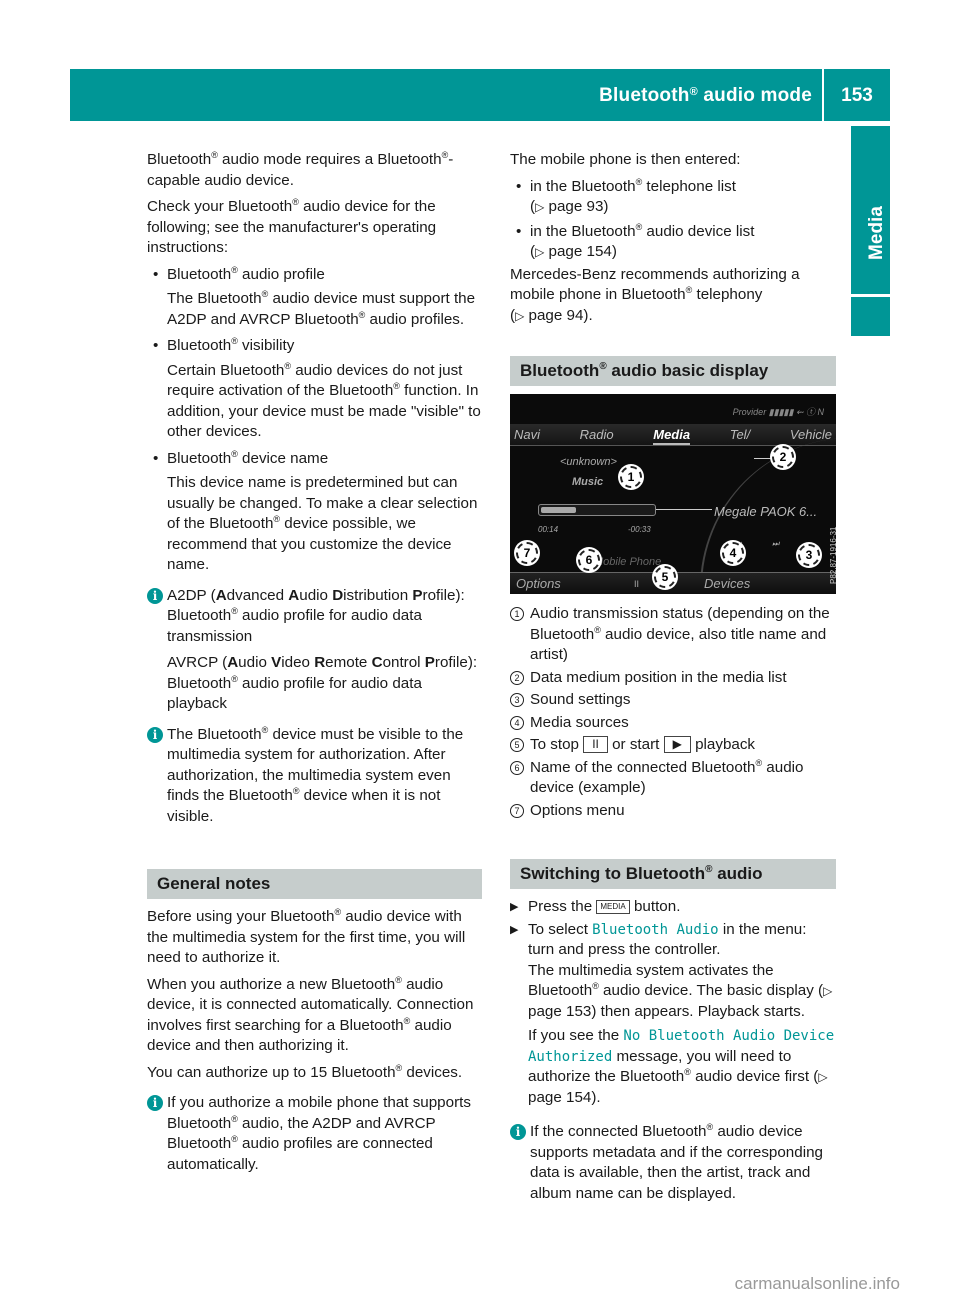  What do you see at coordinates (527, 553) in the screenshot?
I see `callout-7: 7` at bounding box center [527, 553].